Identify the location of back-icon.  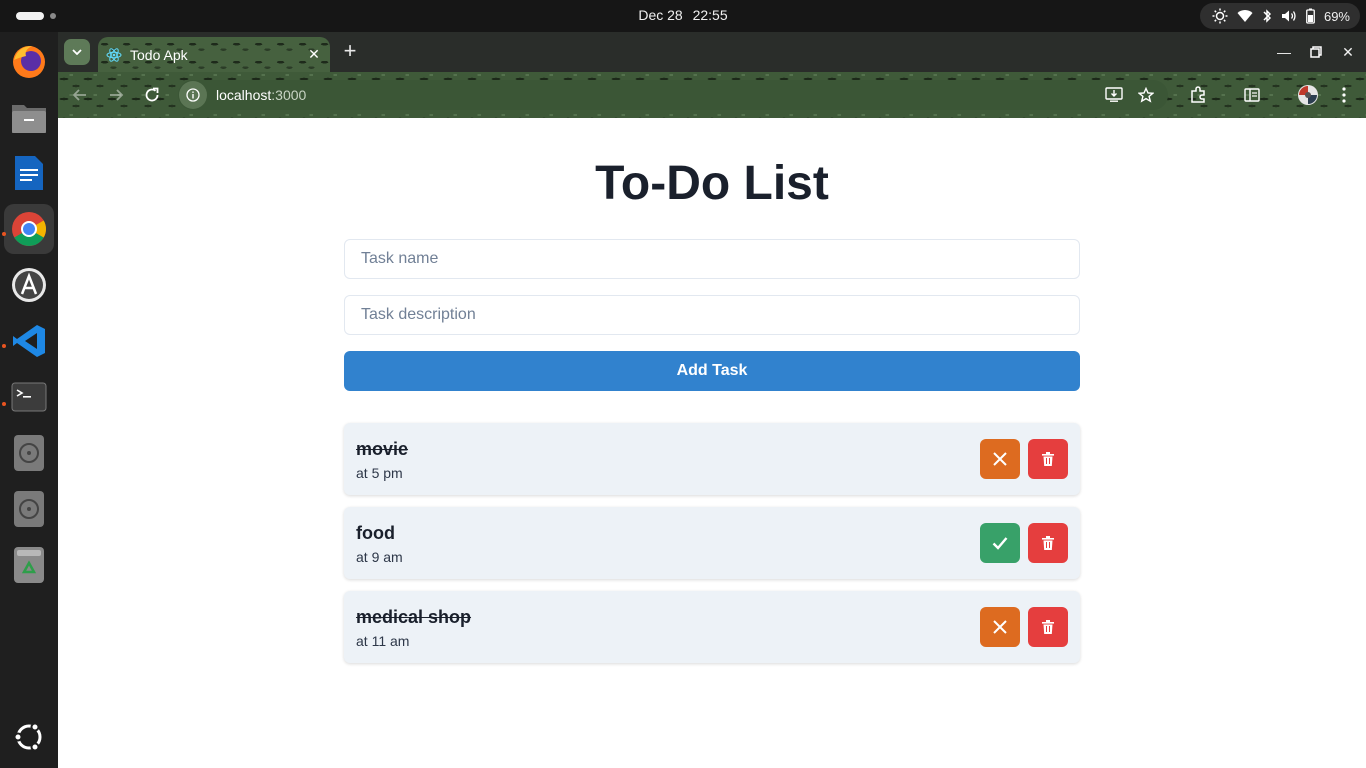
(80, 95).